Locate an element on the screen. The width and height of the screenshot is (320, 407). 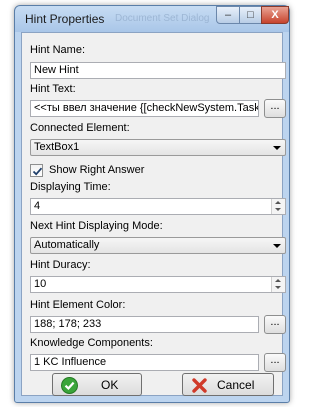
hint-duracy-value: 10 is located at coordinates (40, 284).